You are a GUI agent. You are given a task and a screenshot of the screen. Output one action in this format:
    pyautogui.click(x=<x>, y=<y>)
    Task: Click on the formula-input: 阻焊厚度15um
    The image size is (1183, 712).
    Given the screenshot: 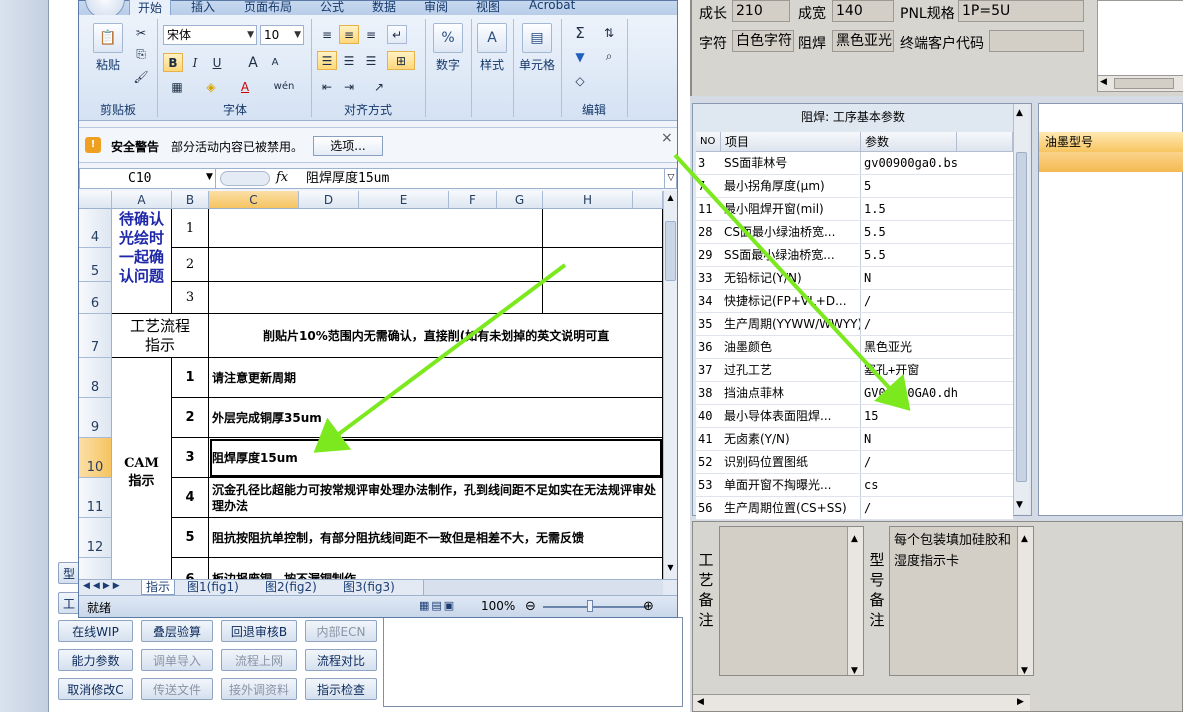 What is the action you would take?
    pyautogui.click(x=347, y=178)
    